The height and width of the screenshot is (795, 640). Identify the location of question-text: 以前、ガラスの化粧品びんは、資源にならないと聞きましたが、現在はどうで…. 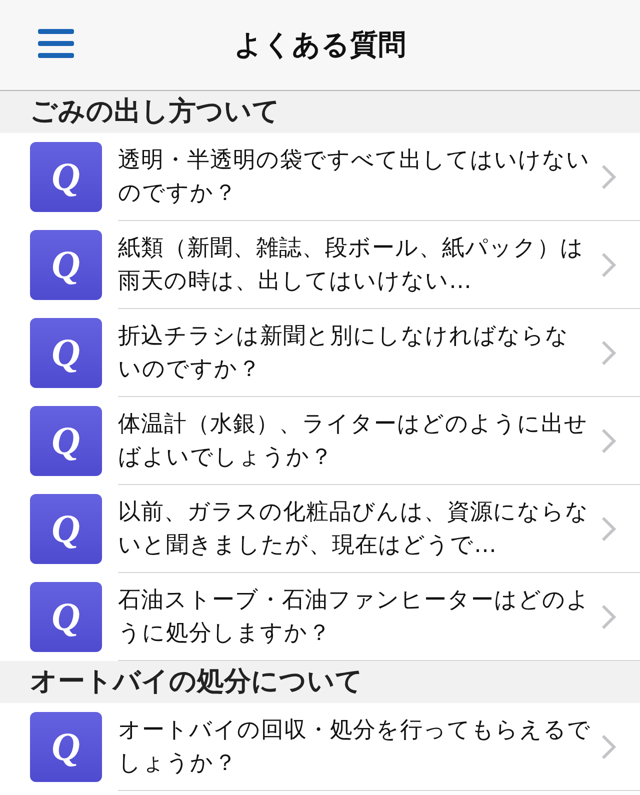
(355, 529).